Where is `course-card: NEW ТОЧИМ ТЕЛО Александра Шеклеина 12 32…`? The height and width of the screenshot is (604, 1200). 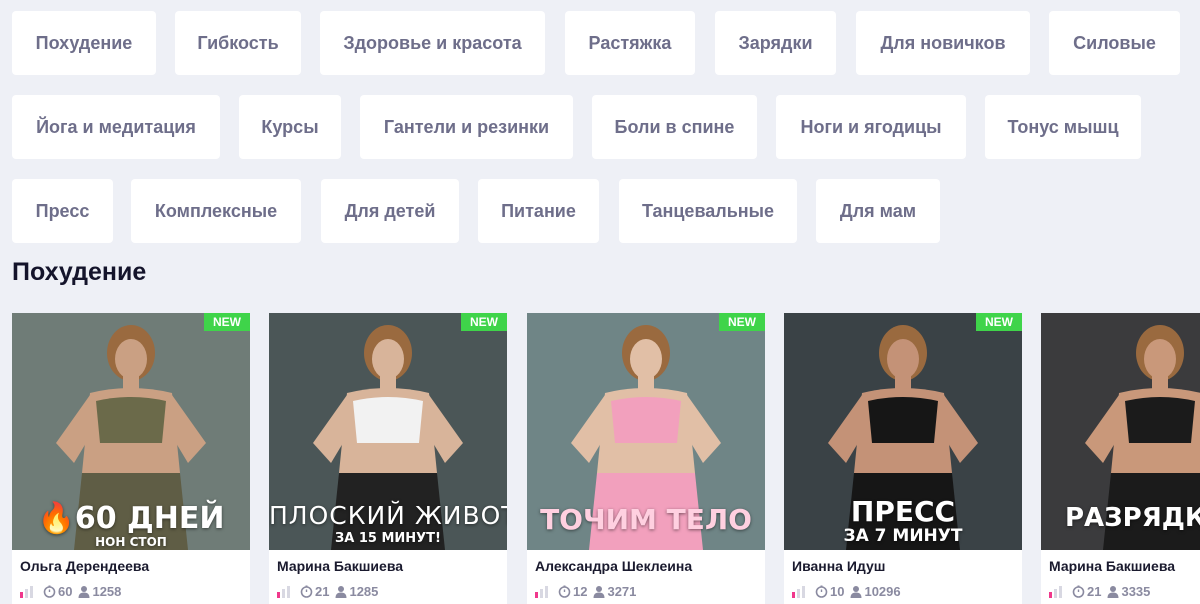 course-card: NEW ТОЧИМ ТЕЛО Александра Шеклеина 12 32… is located at coordinates (646, 458).